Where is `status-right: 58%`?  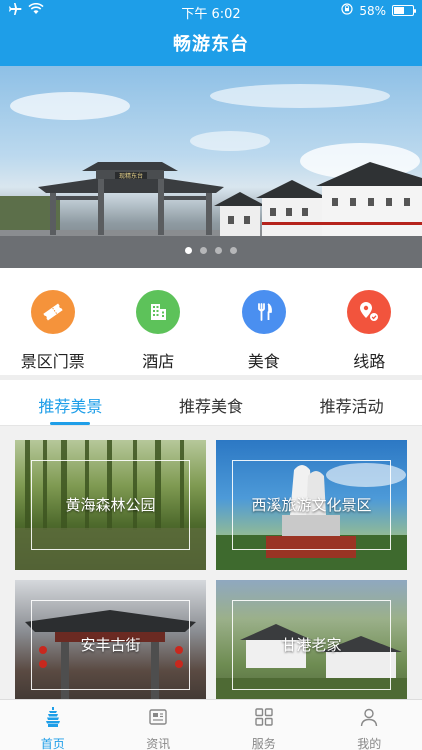 status-right: 58% is located at coordinates (378, 10).